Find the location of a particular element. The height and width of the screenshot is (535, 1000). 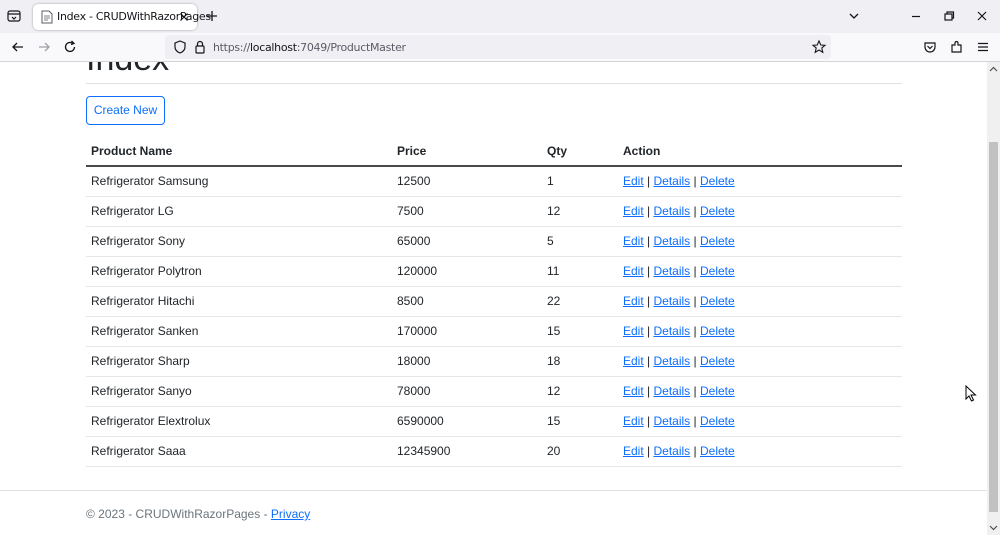

lock-icon is located at coordinates (200, 47).